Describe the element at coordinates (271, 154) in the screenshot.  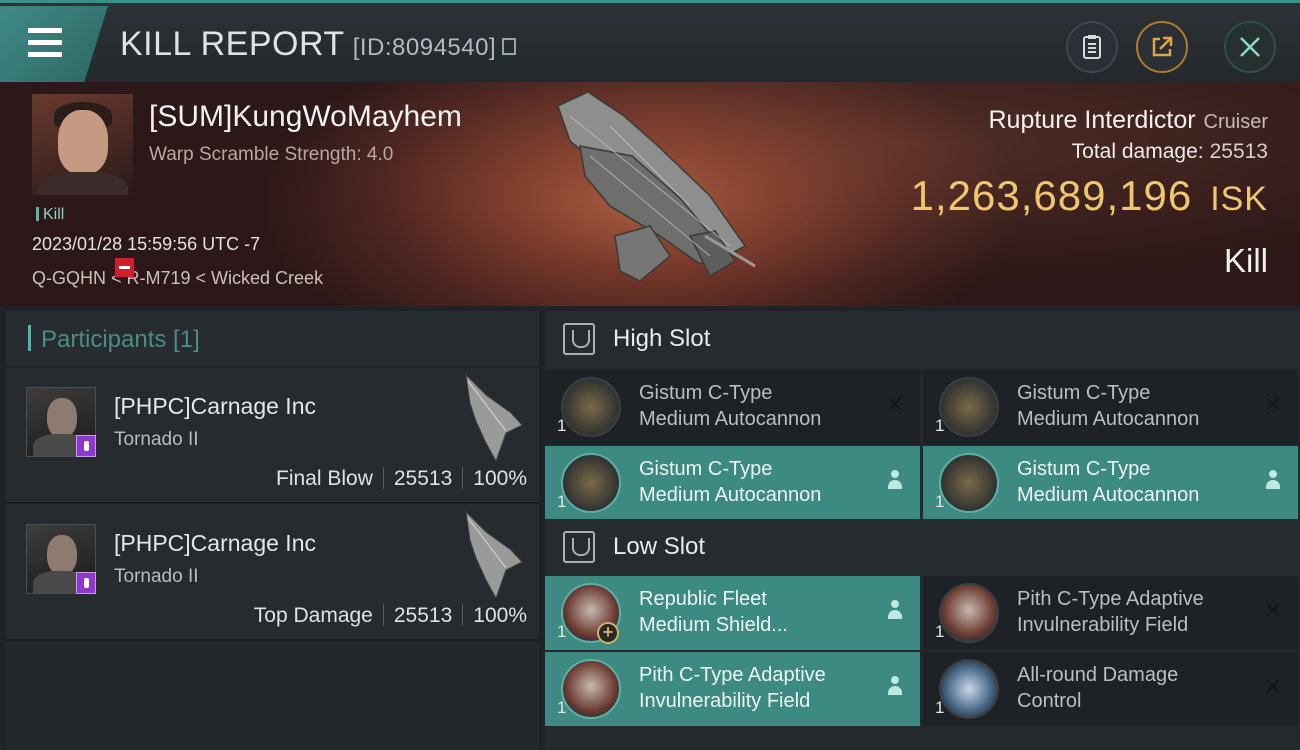
I see `warp-scramble-strength: Warp Scramble Strength: 4.0` at that location.